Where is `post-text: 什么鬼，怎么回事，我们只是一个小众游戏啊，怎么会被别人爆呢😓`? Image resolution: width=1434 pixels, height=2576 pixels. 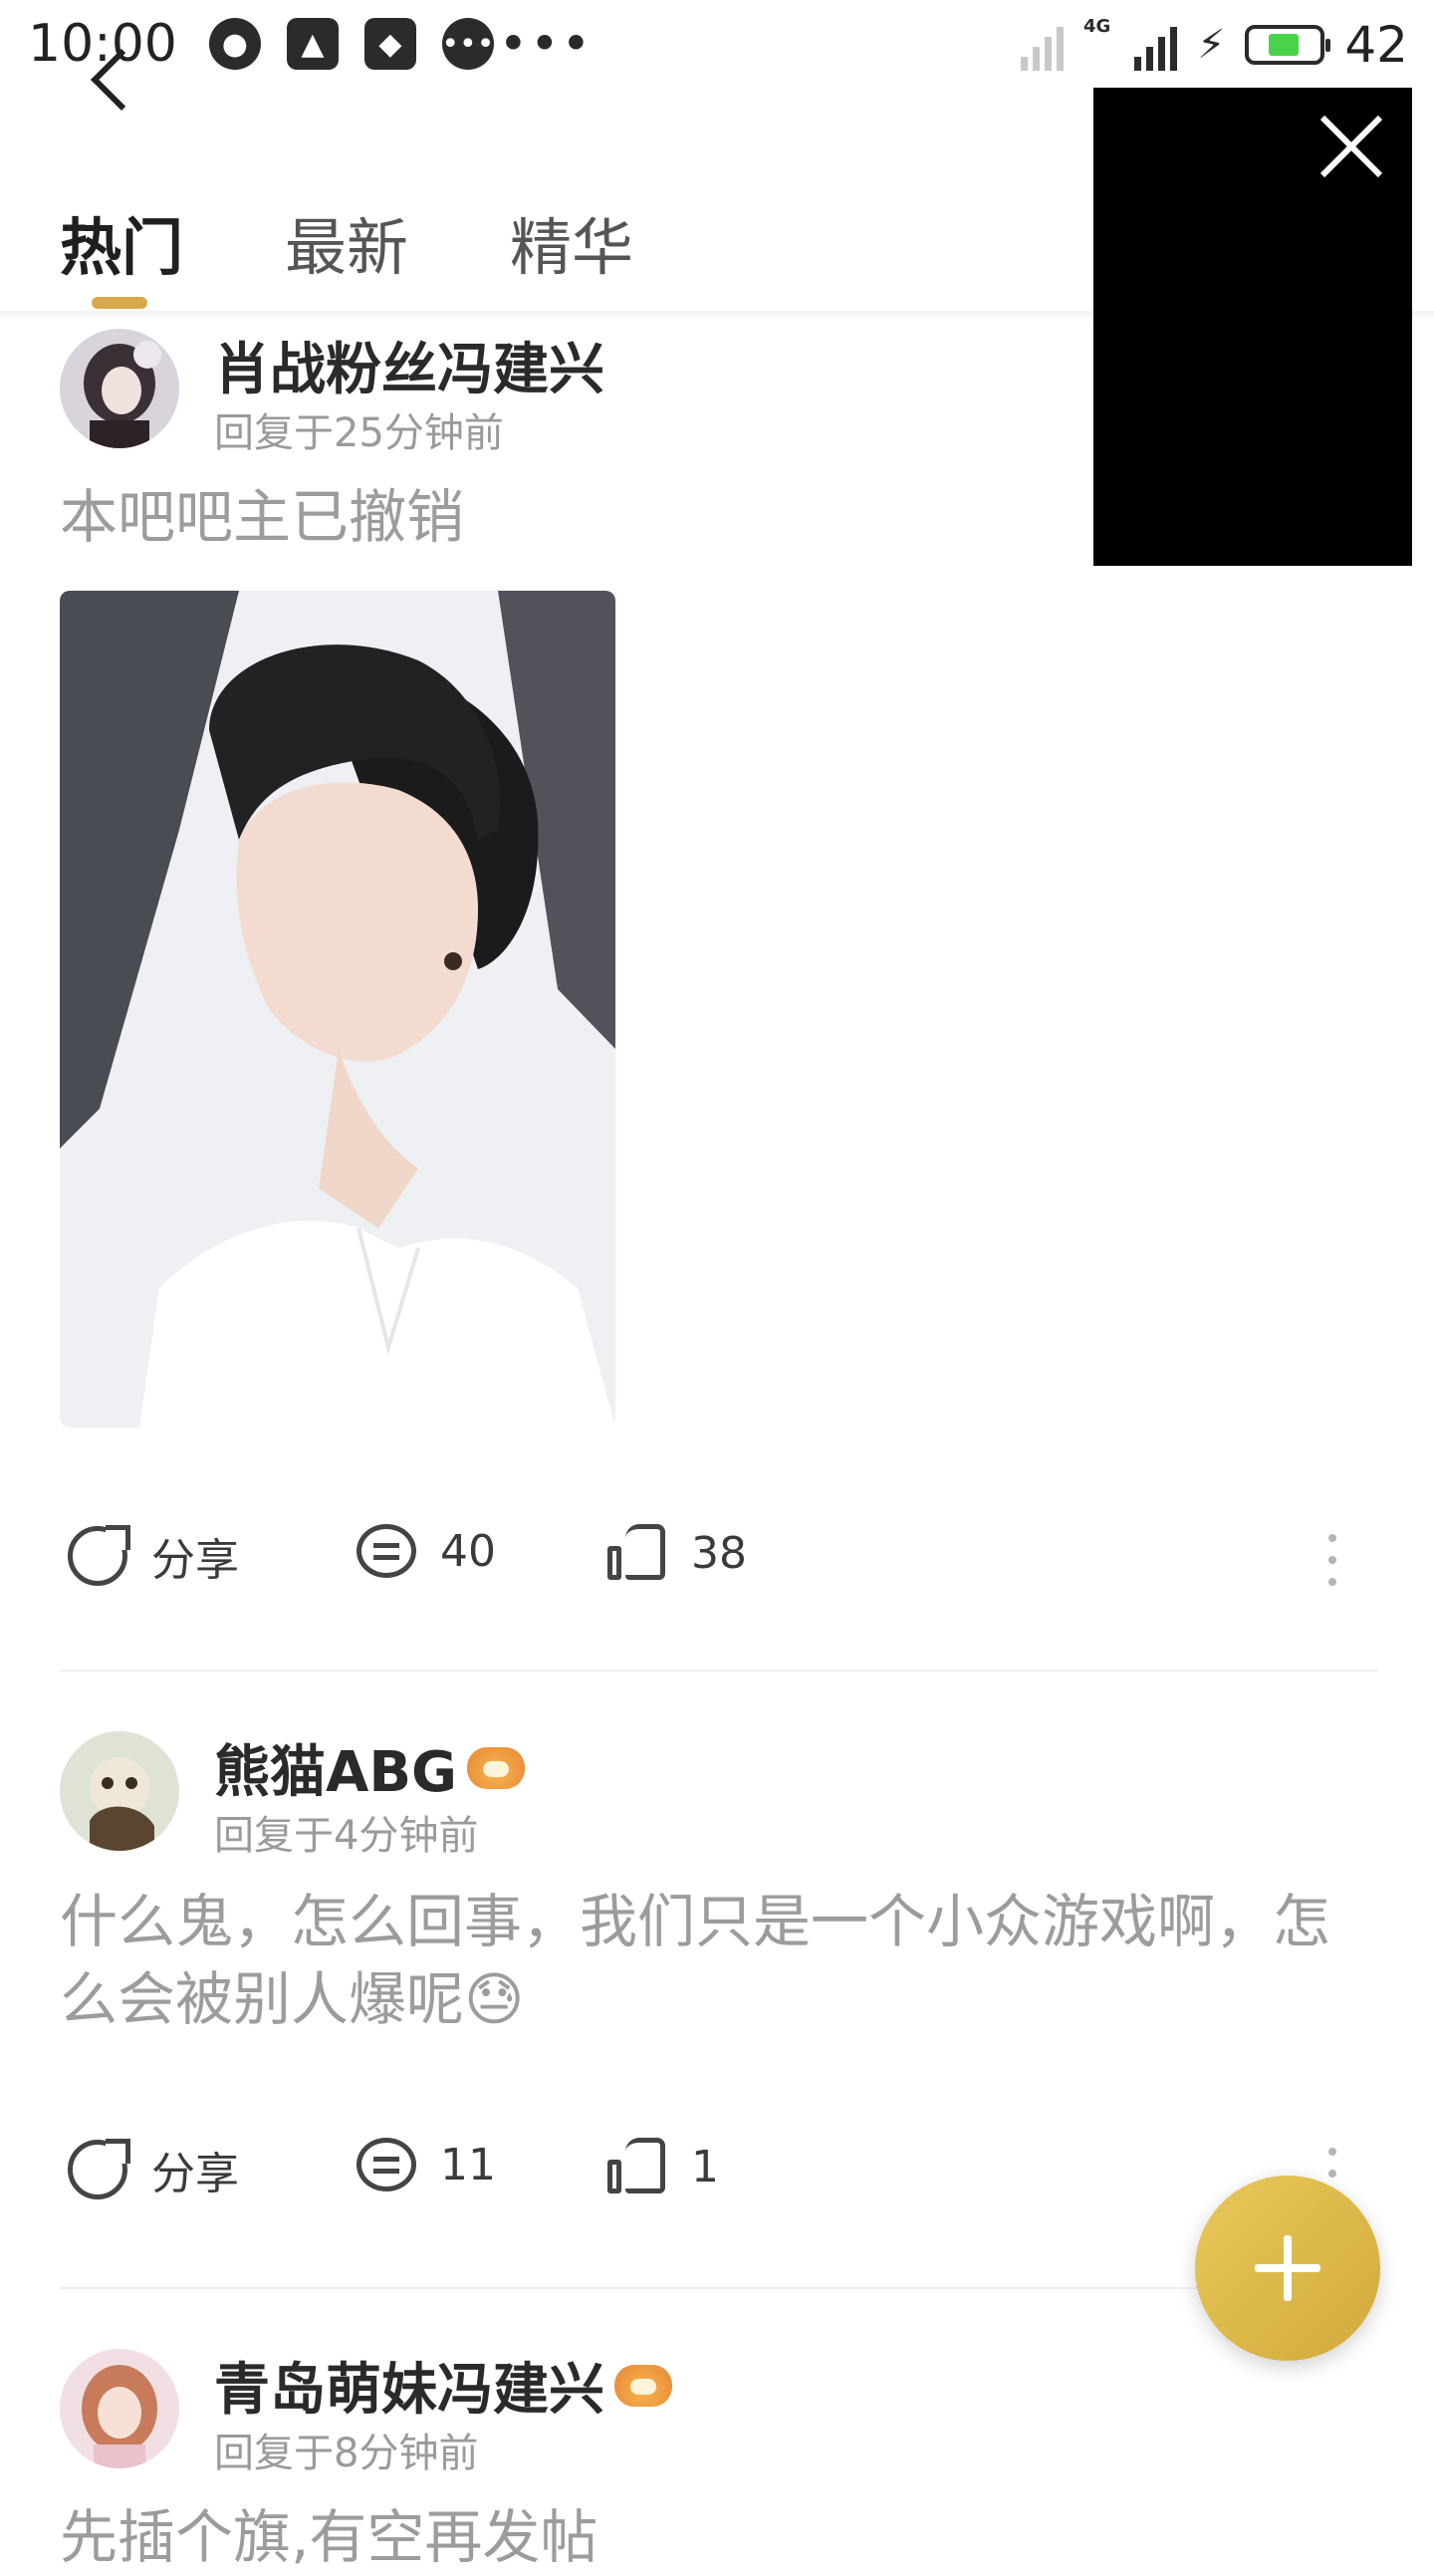 post-text: 什么鬼，怎么回事，我们只是一个小众游戏啊，怎么会被别人爆呢😓 is located at coordinates (717, 1960).